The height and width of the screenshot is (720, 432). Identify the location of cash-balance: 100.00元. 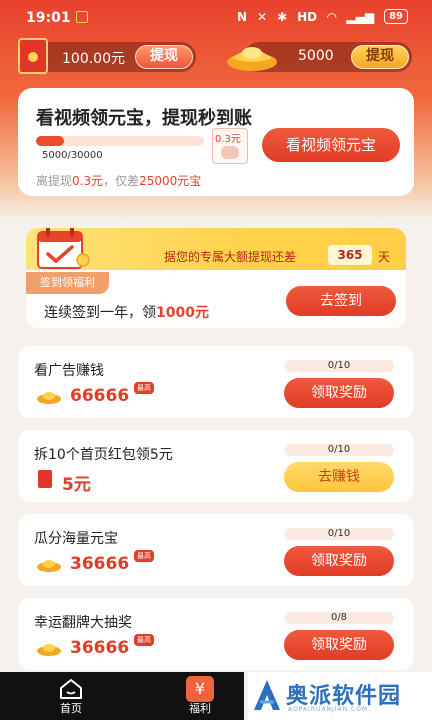
(93, 59).